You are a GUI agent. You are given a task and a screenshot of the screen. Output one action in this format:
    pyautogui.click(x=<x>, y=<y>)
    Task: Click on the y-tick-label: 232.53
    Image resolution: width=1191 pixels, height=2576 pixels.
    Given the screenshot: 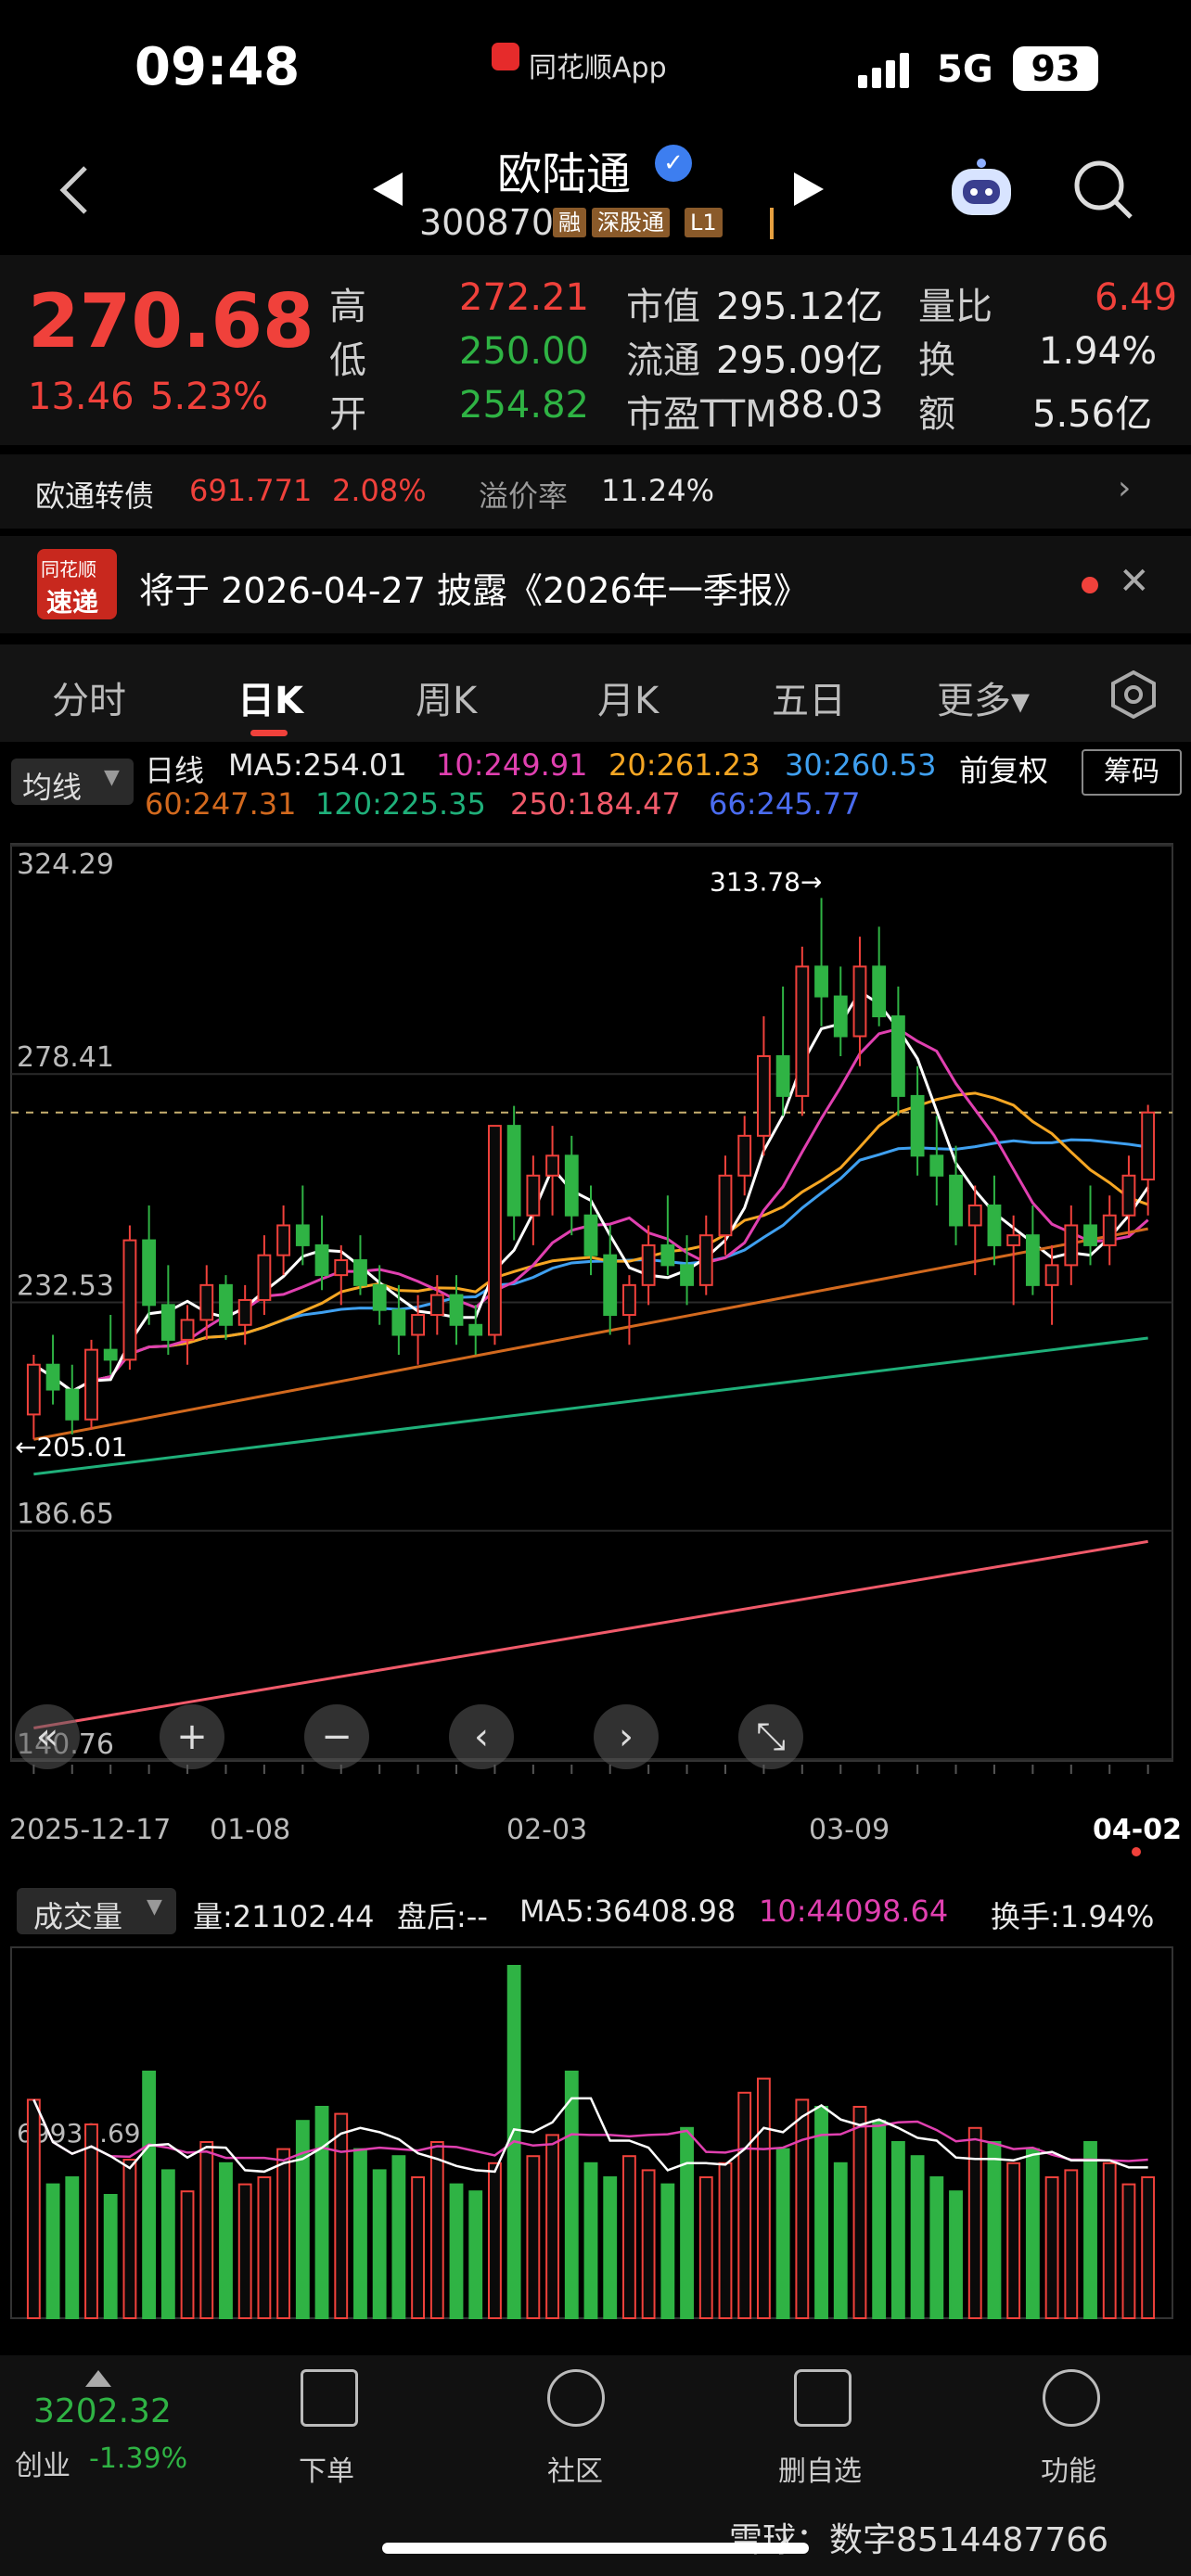 What is the action you would take?
    pyautogui.click(x=65, y=1285)
    